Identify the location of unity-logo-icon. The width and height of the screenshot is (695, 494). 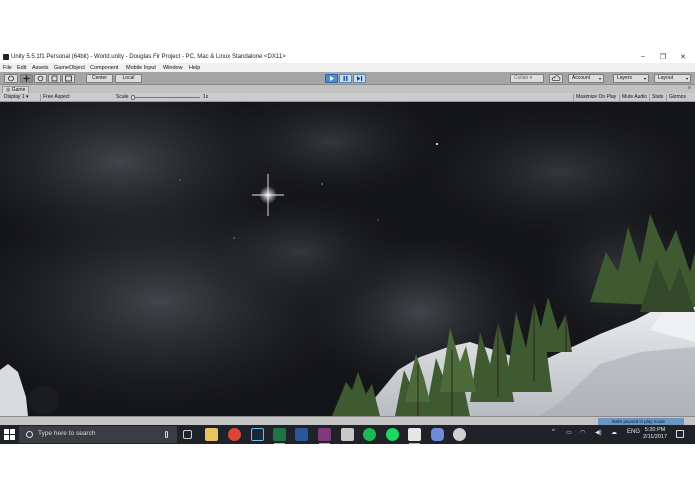
(6, 57).